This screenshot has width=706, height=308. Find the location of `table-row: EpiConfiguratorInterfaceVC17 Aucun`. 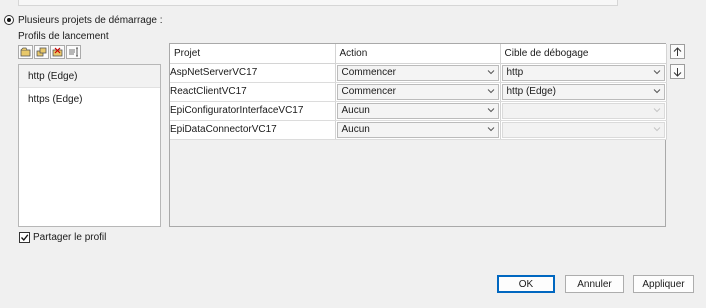

table-row: EpiConfiguratorInterfaceVC17 Aucun is located at coordinates (418, 111).